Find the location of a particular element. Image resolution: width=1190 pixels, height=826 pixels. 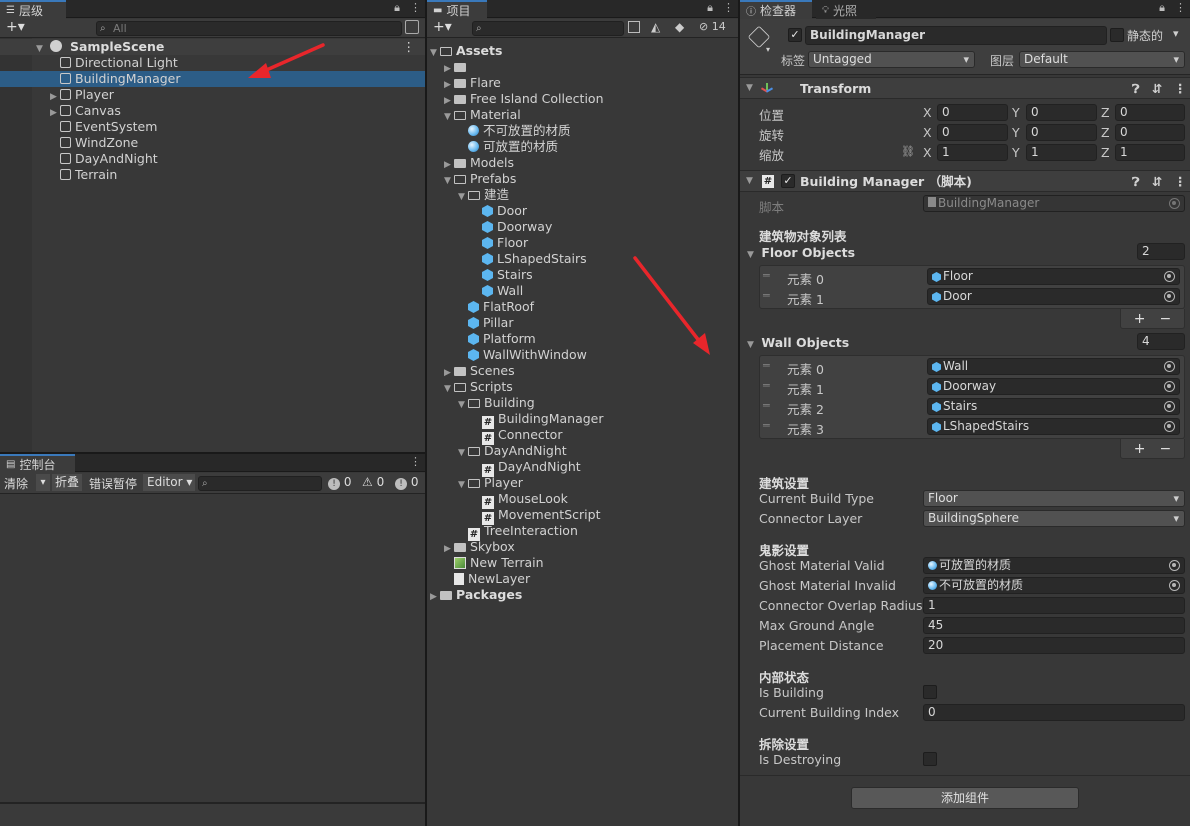

tab-console: ▤ 控制台 is located at coordinates (37, 463).